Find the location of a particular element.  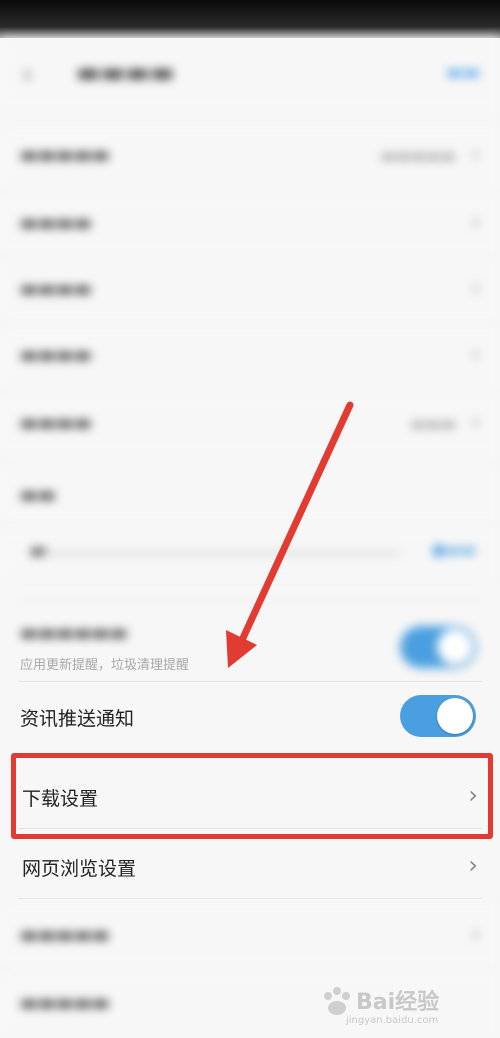

watermark-brand: Bai经验 is located at coordinates (398, 1002).